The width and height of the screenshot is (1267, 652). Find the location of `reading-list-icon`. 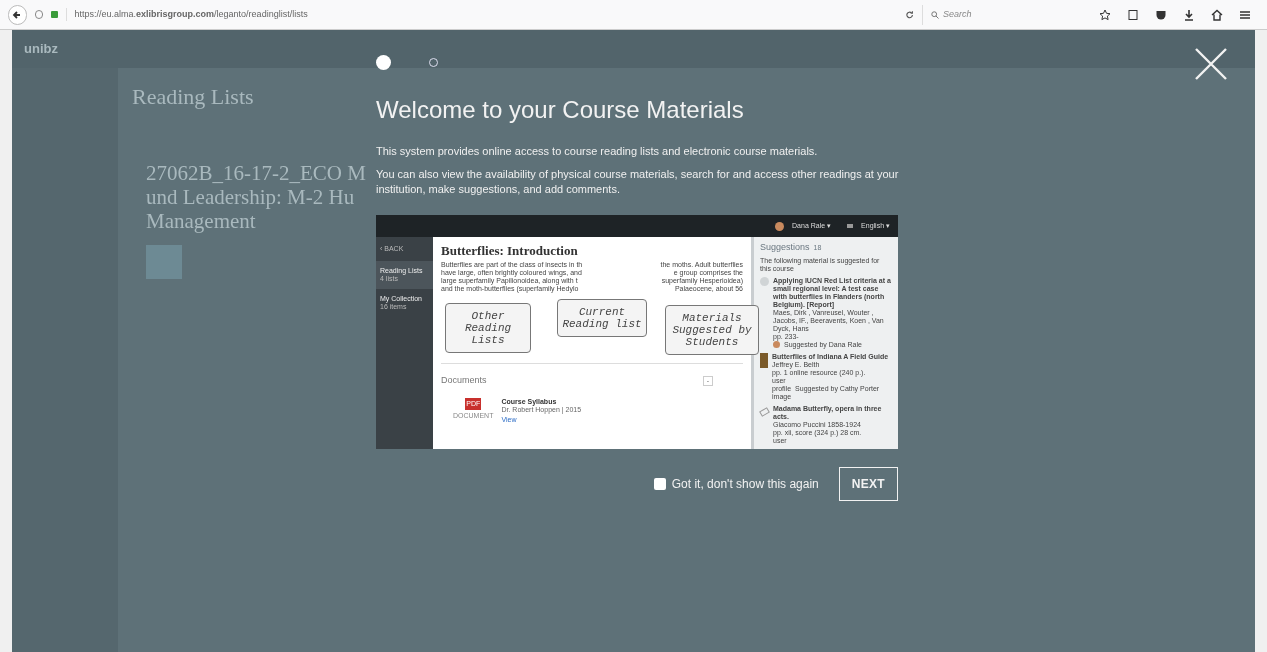

reading-list-icon is located at coordinates (1133, 14).